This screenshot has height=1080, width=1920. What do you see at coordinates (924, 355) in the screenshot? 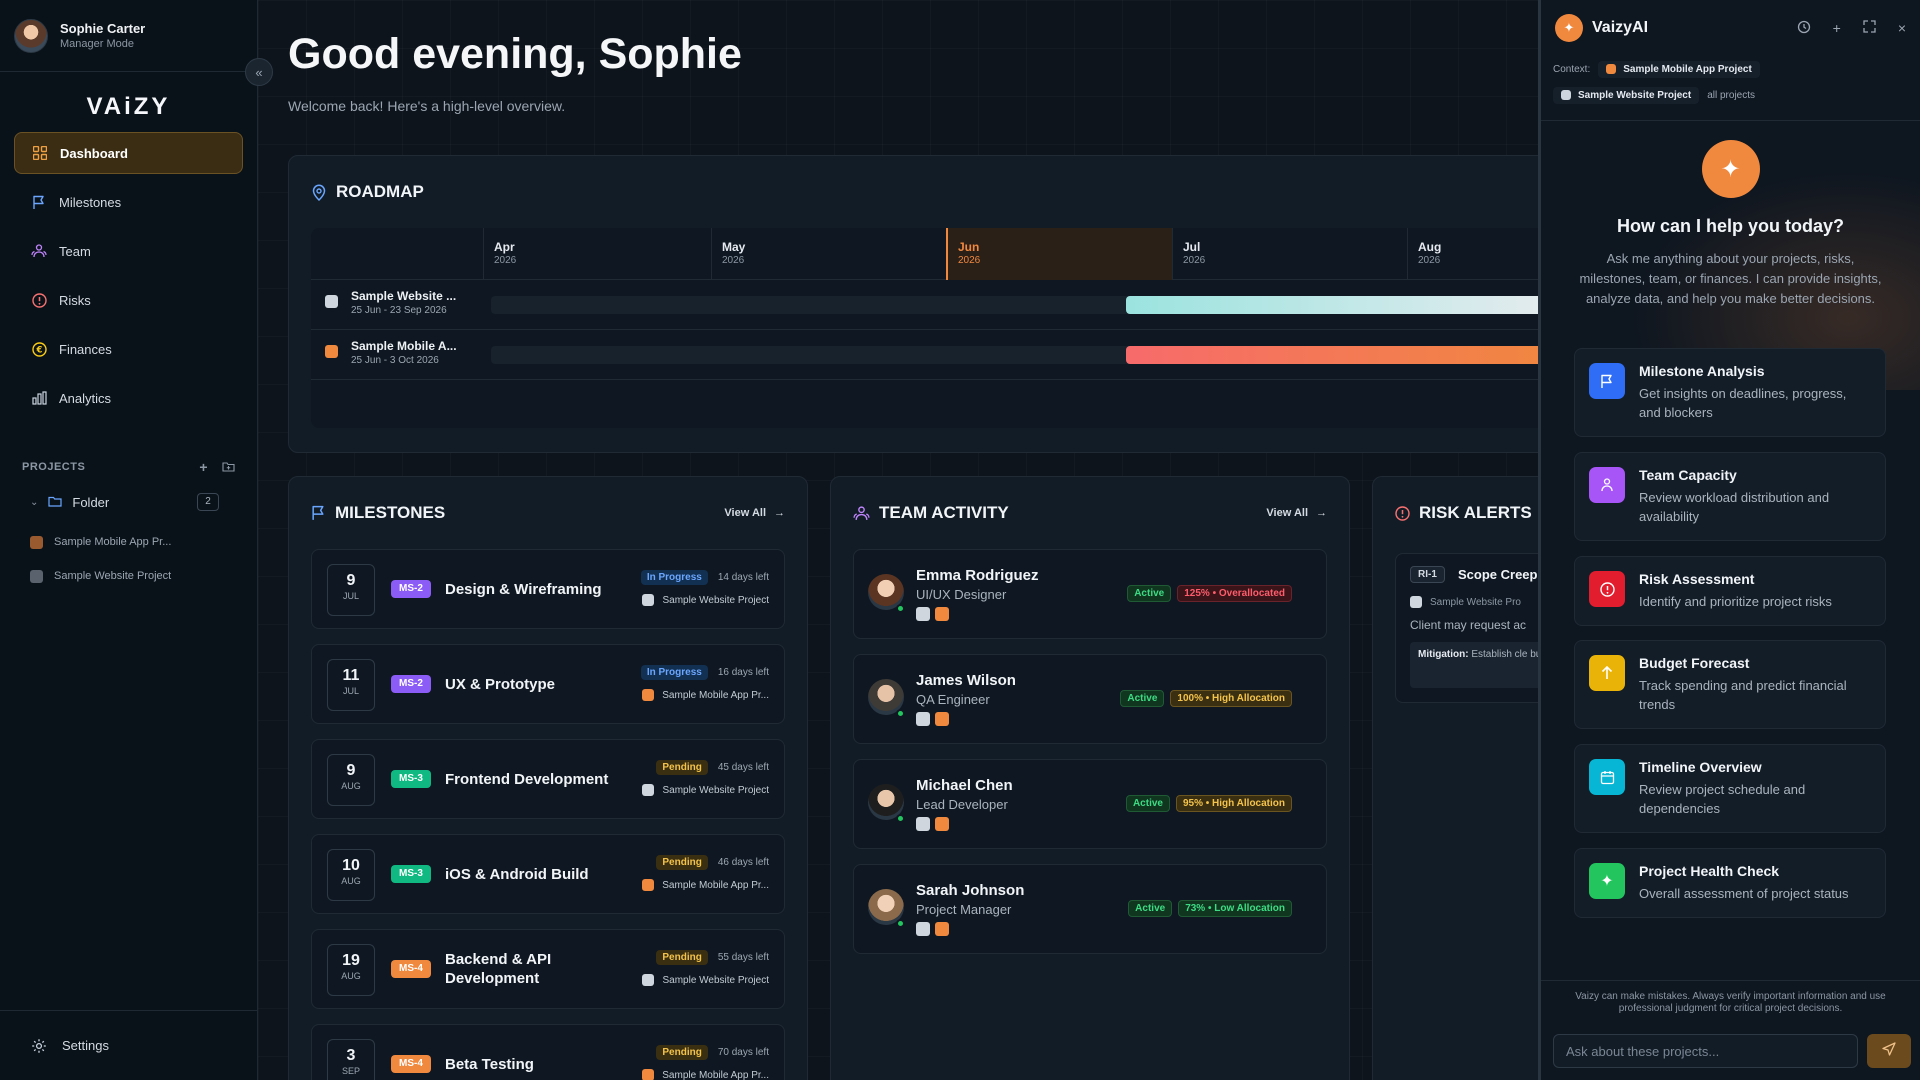
I see `roadmap-row: Sample Mobile A... 25 Jun - 3 Oct 2026` at bounding box center [924, 355].